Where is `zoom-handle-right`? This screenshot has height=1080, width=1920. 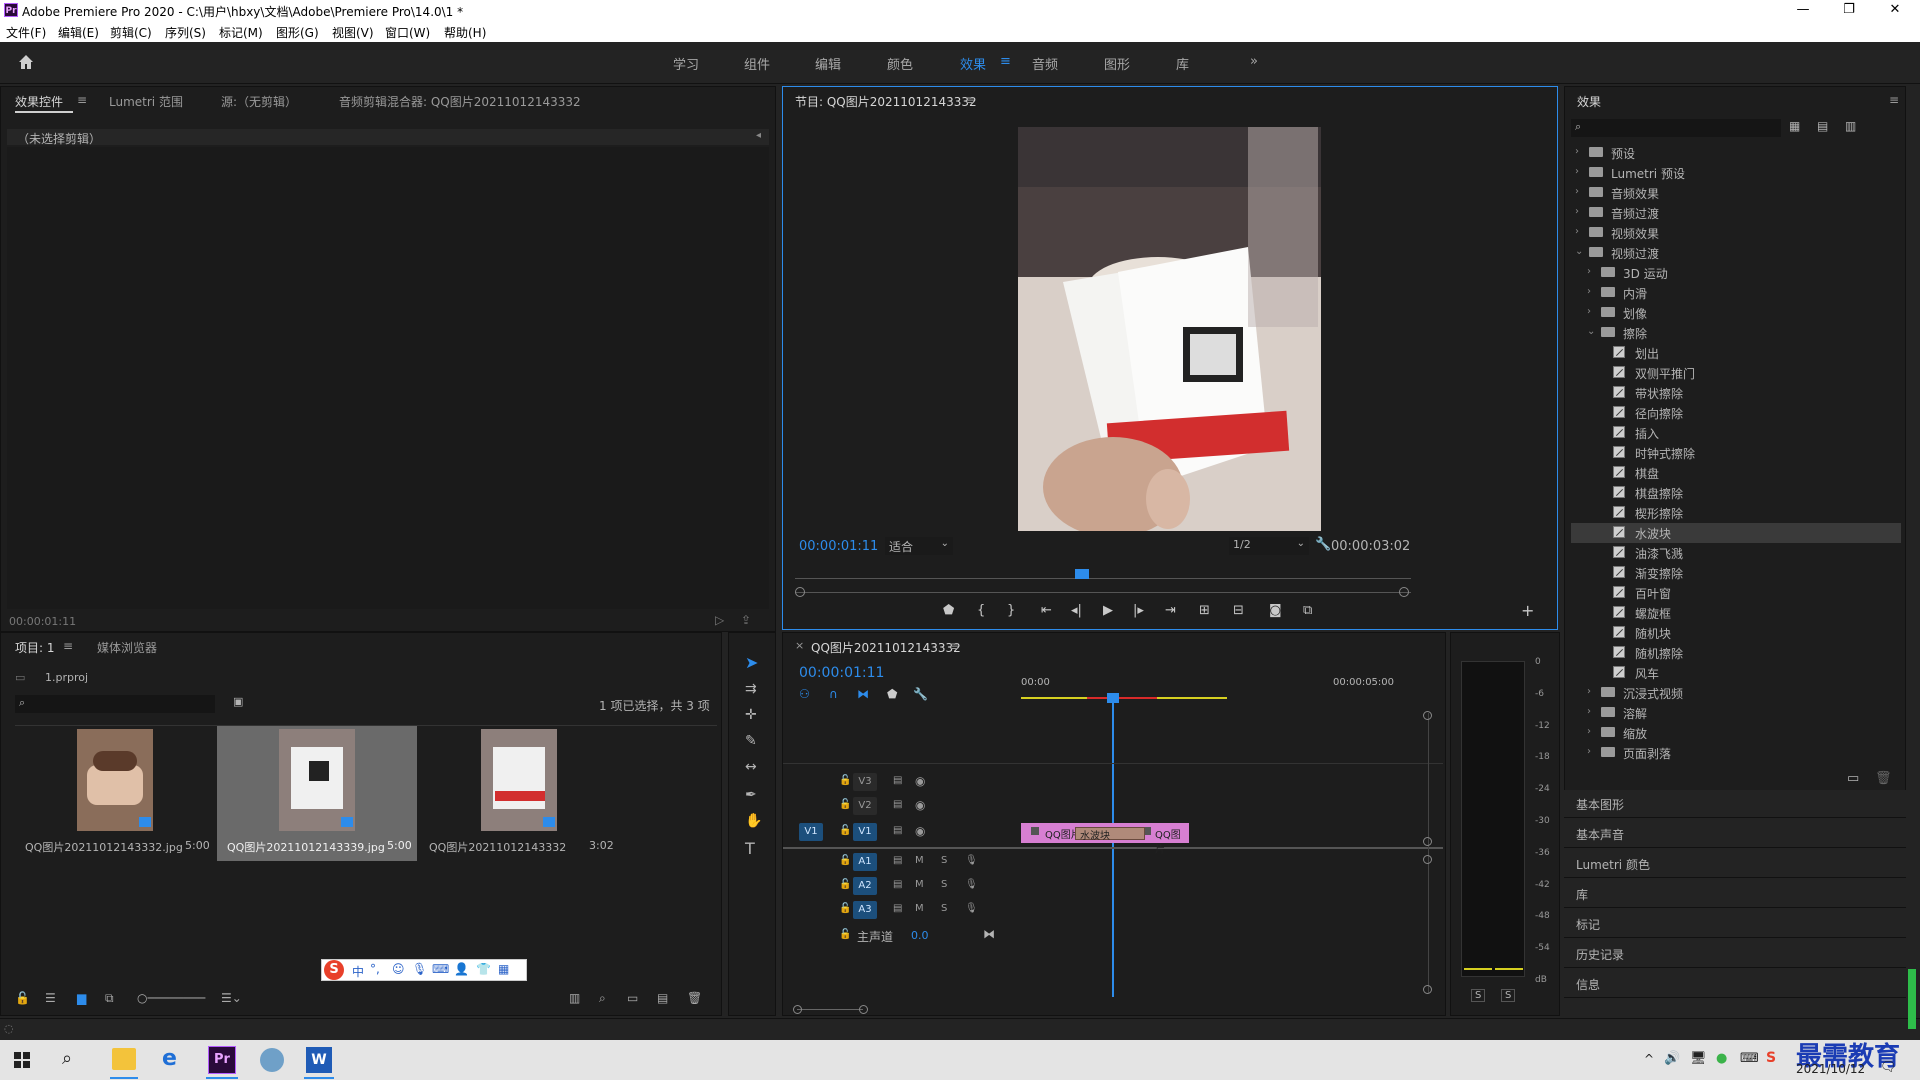 zoom-handle-right is located at coordinates (1404, 592).